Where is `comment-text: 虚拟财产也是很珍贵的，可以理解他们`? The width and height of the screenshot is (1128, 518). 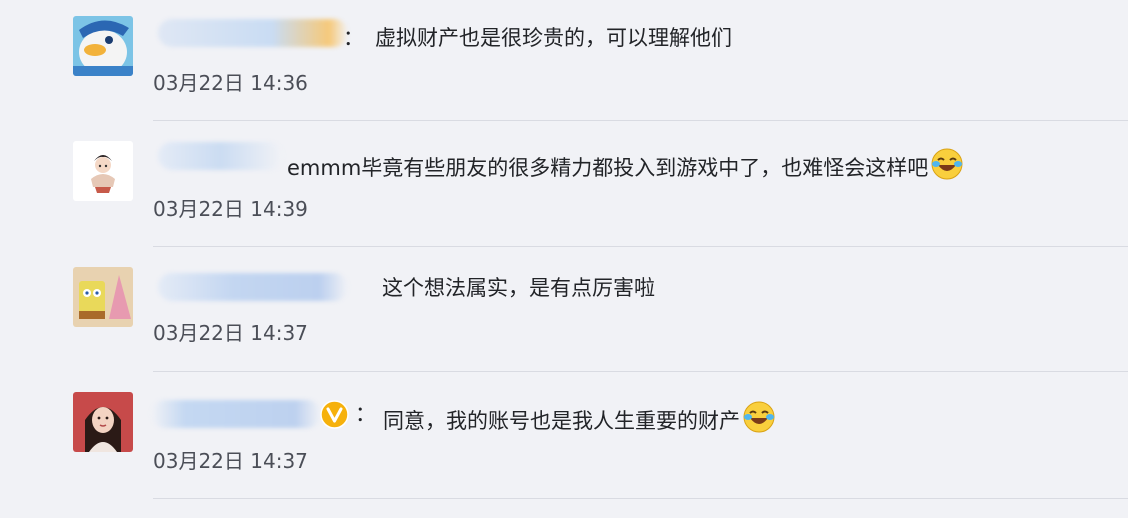
comment-text: 虚拟财产也是很珍贵的，可以理解他们 is located at coordinates (553, 38).